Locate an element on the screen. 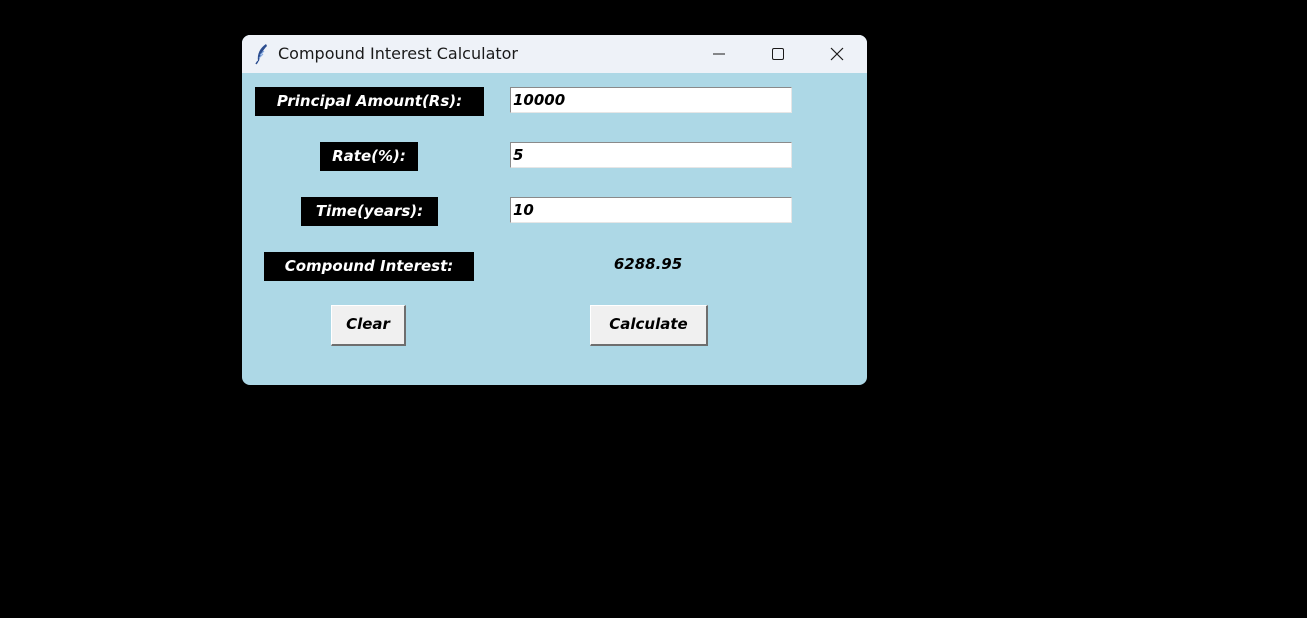 The image size is (1307, 618). rate-label: Rate(%): is located at coordinates (369, 156).